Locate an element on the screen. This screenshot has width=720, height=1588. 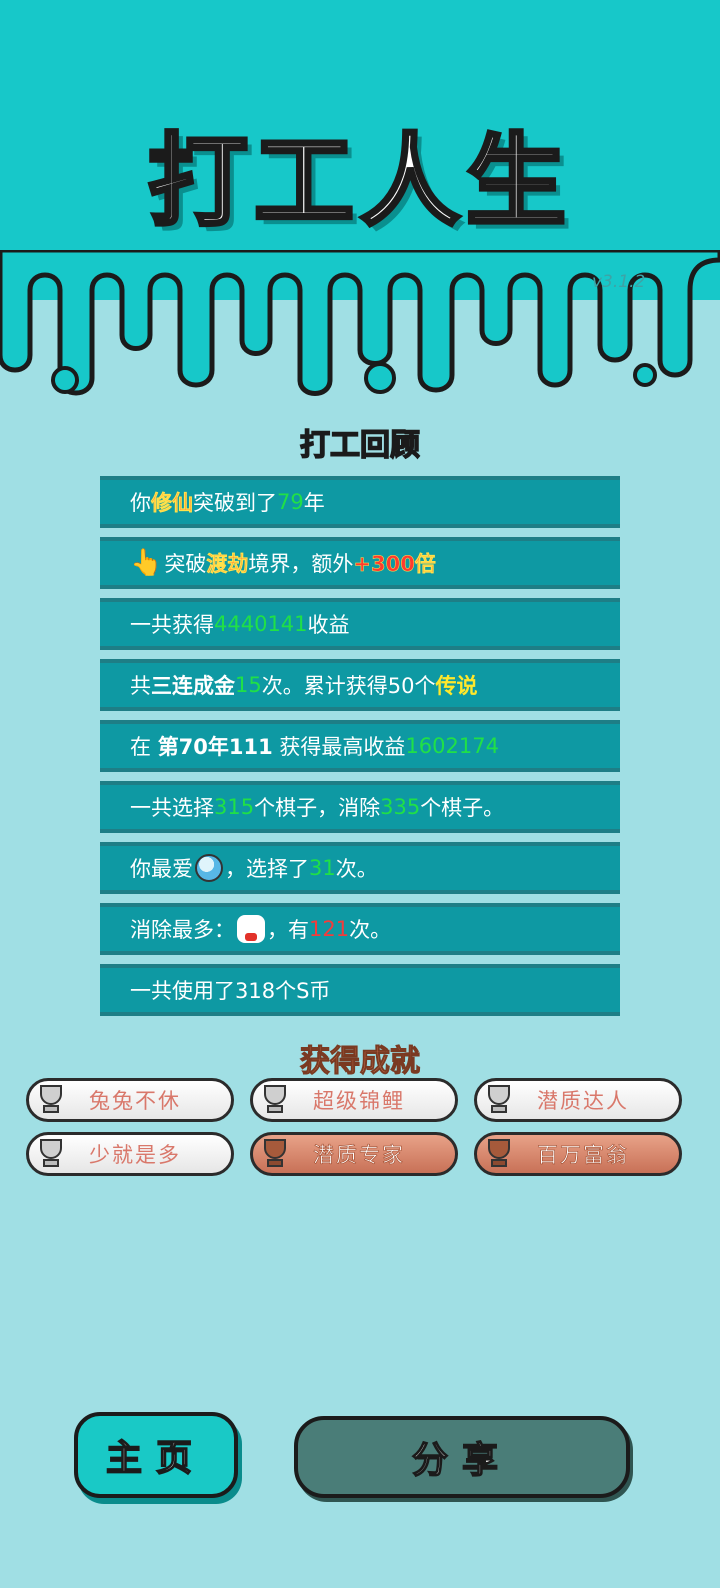
row-text: 在 is located at coordinates (144, 747).